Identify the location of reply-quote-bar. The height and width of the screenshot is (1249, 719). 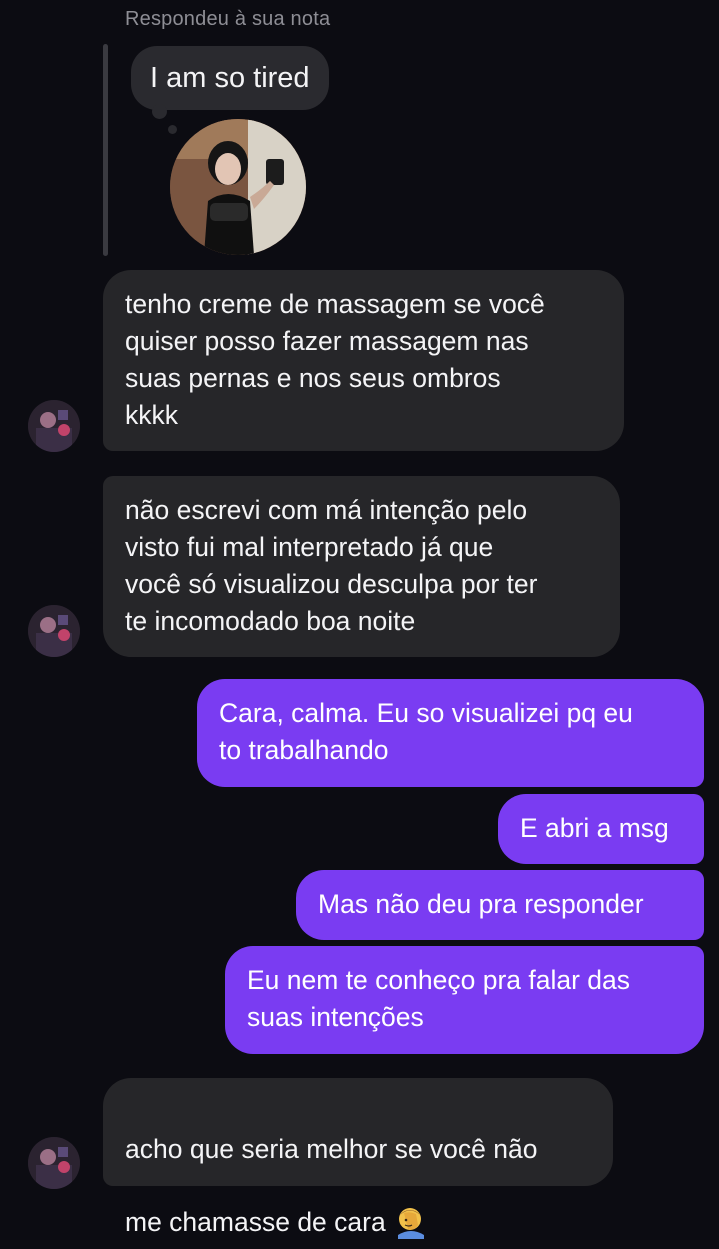
(105, 150).